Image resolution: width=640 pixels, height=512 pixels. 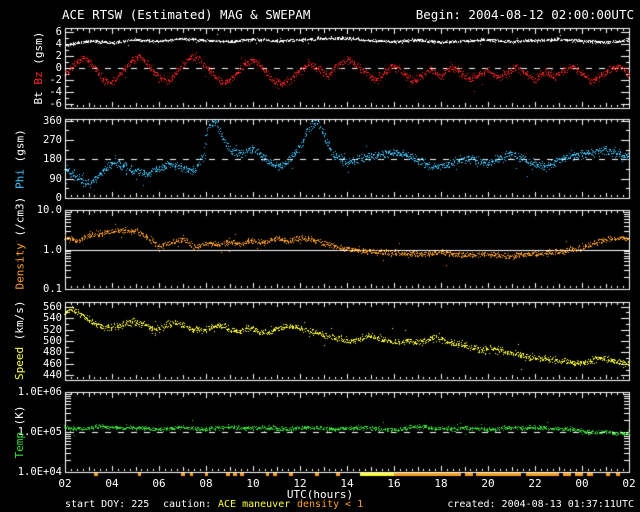 What do you see at coordinates (39, 392) in the screenshot?
I see `y-tick-label-temp: 1.0E+06` at bounding box center [39, 392].